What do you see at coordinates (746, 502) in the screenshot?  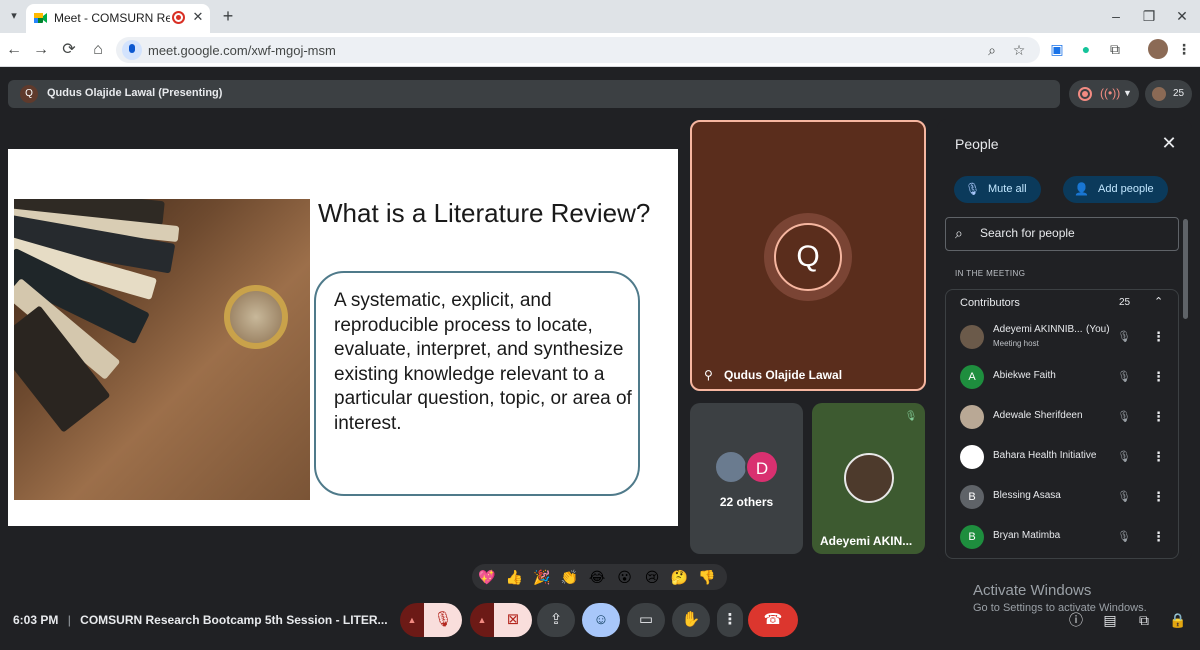 I see `others-count-label: 22 others` at bounding box center [746, 502].